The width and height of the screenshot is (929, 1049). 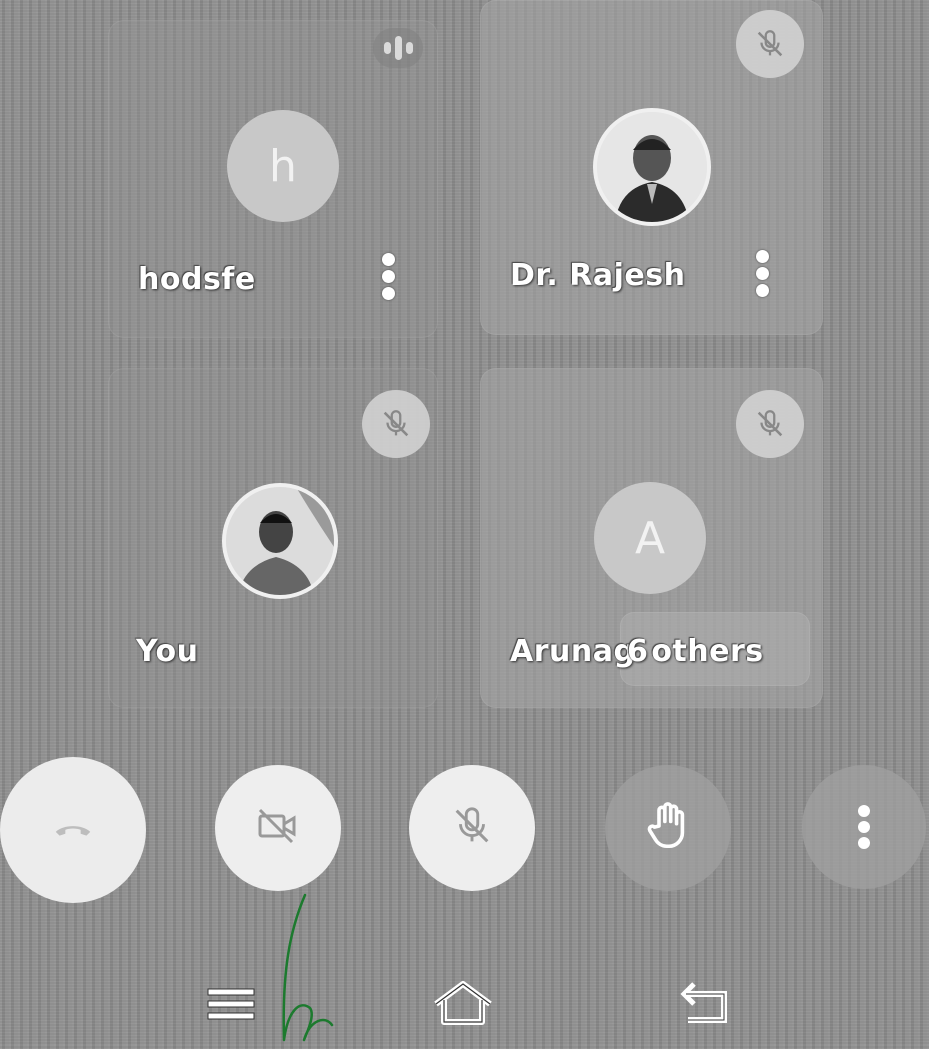 I want to click on home-button, so click(x=463, y=1004).